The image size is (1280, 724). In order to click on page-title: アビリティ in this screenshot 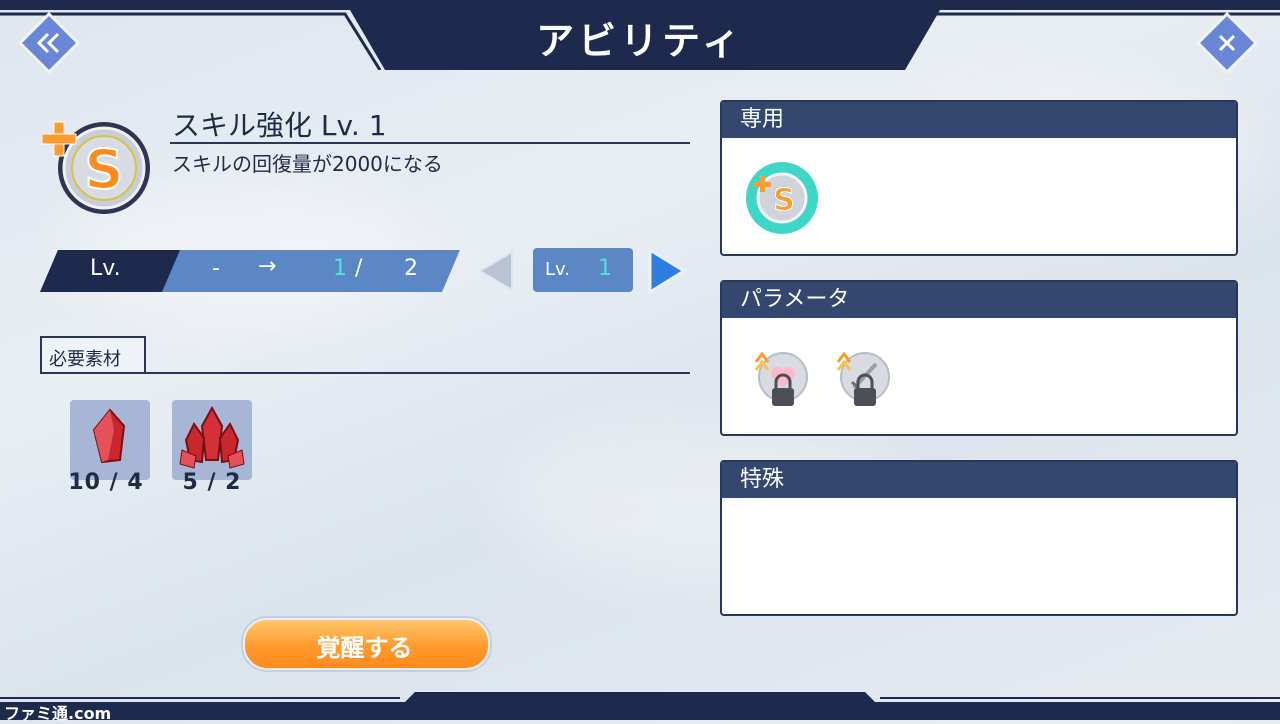, I will do `click(640, 41)`.